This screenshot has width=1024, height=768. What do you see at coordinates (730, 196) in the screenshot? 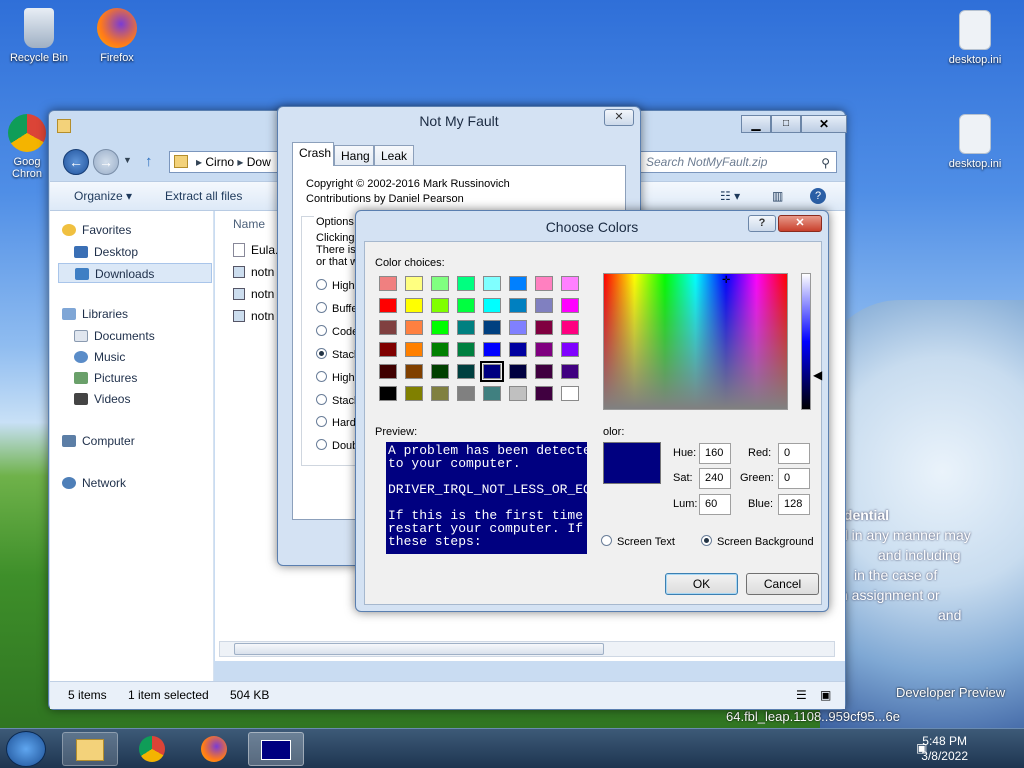
I see `view-options-icon: ☷ ▾` at bounding box center [730, 196].